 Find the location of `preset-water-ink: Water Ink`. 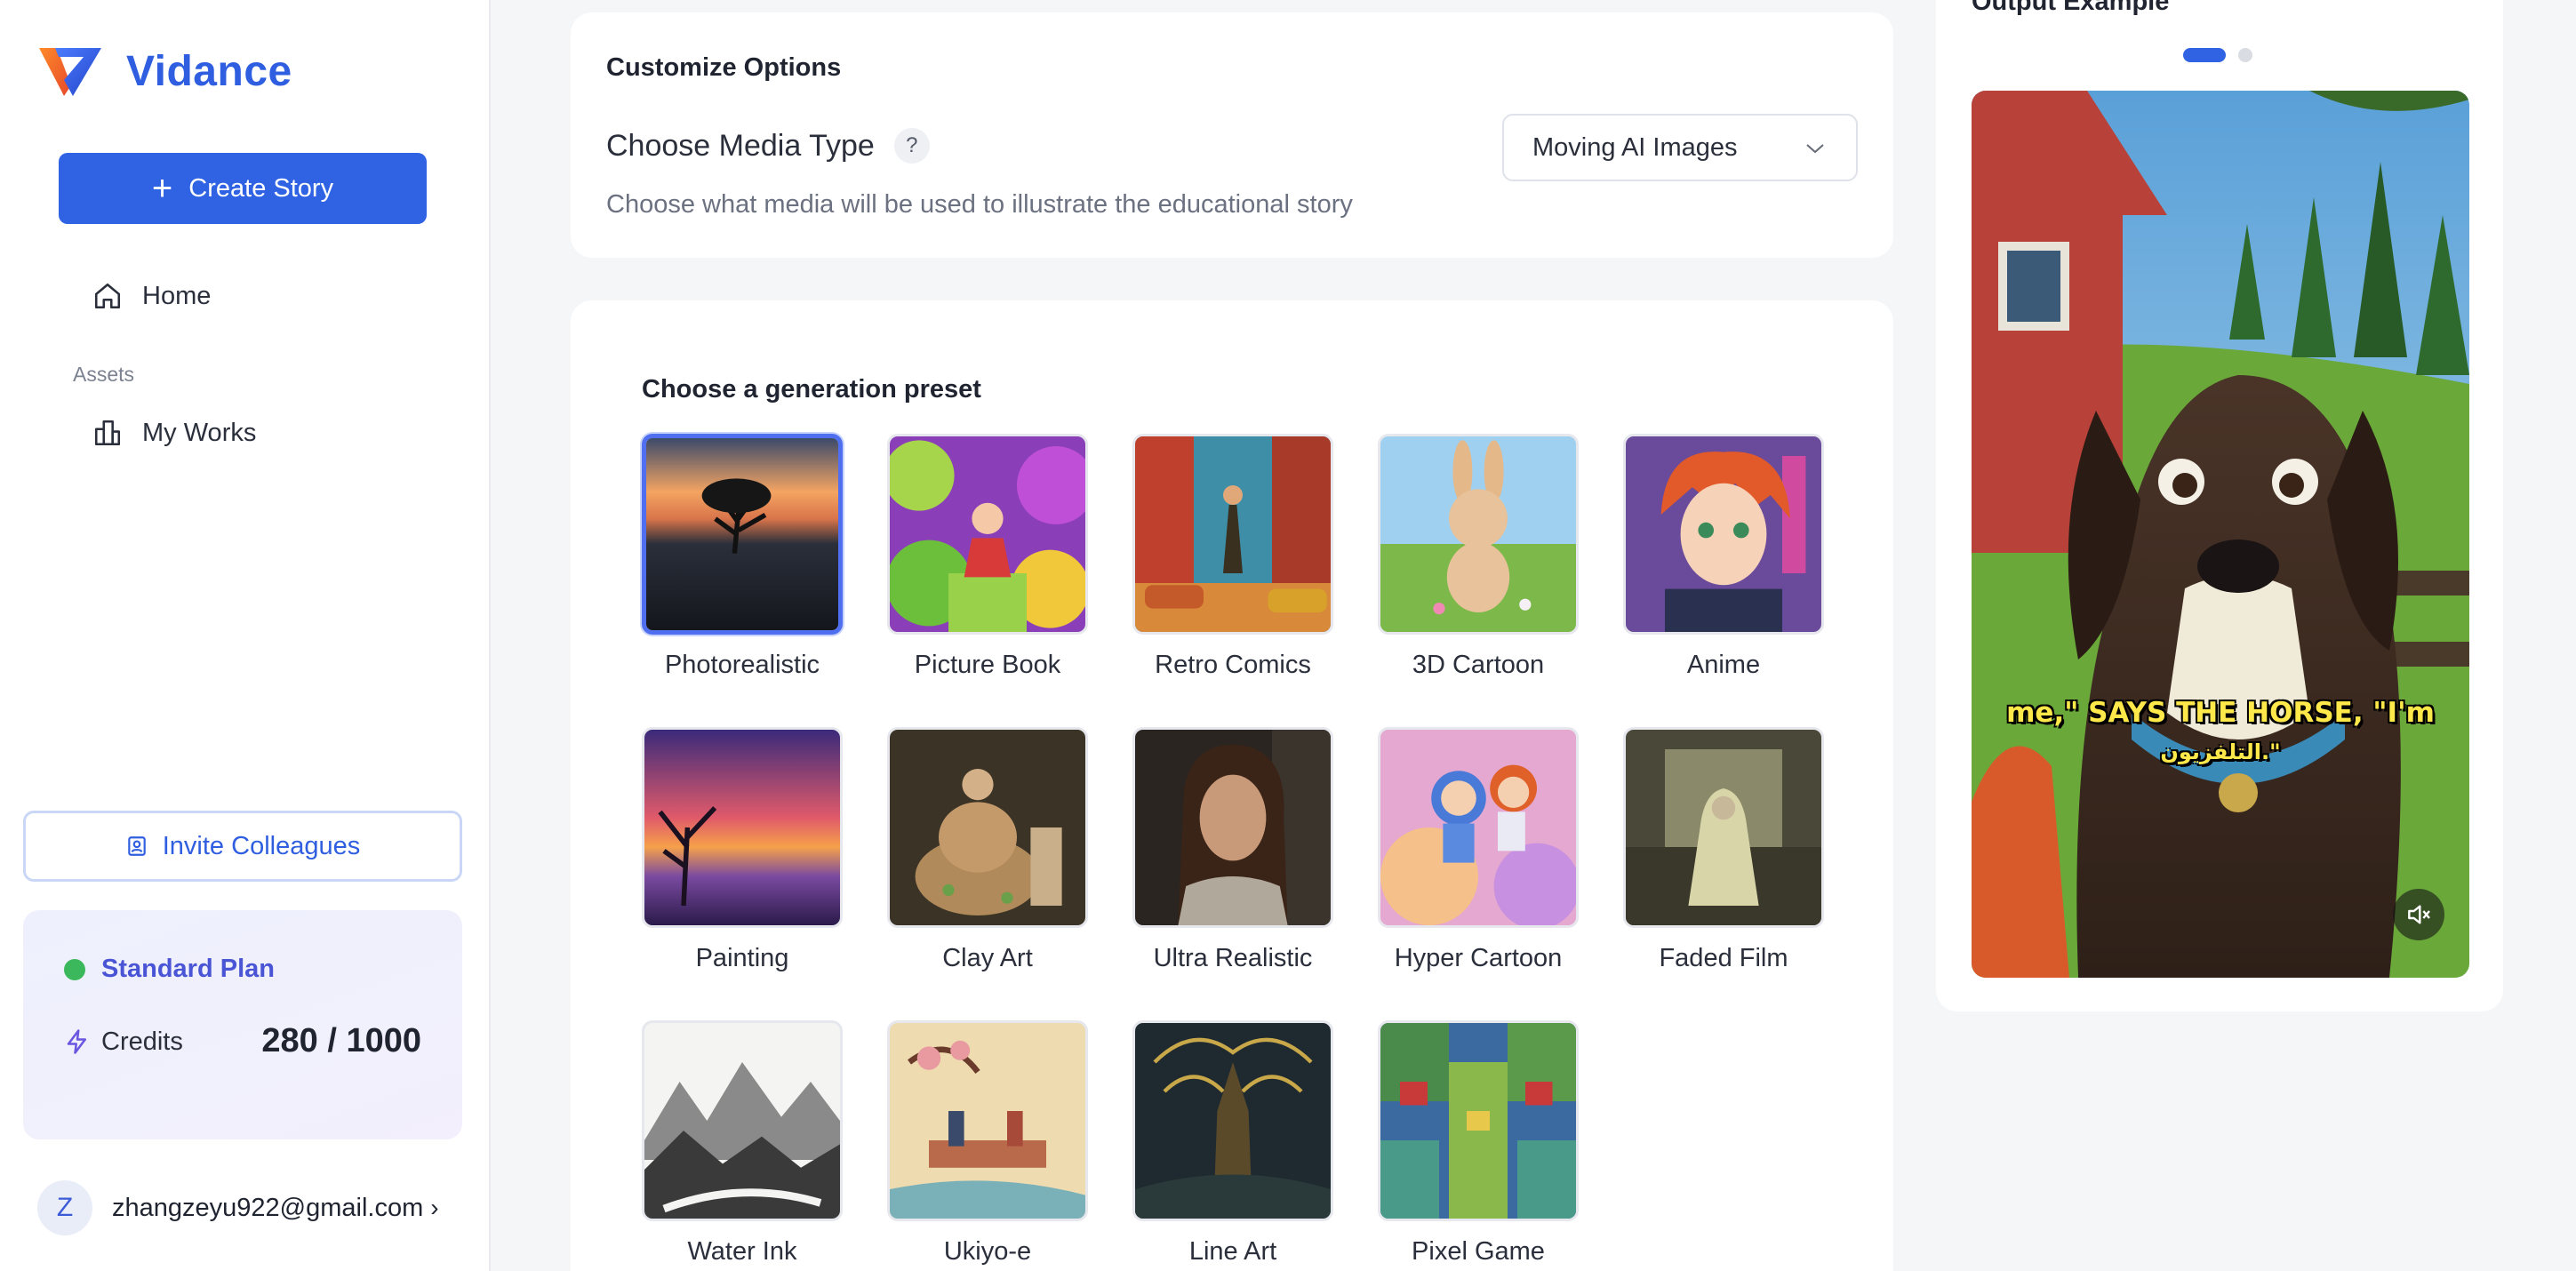

preset-water-ink: Water Ink is located at coordinates (742, 1143).